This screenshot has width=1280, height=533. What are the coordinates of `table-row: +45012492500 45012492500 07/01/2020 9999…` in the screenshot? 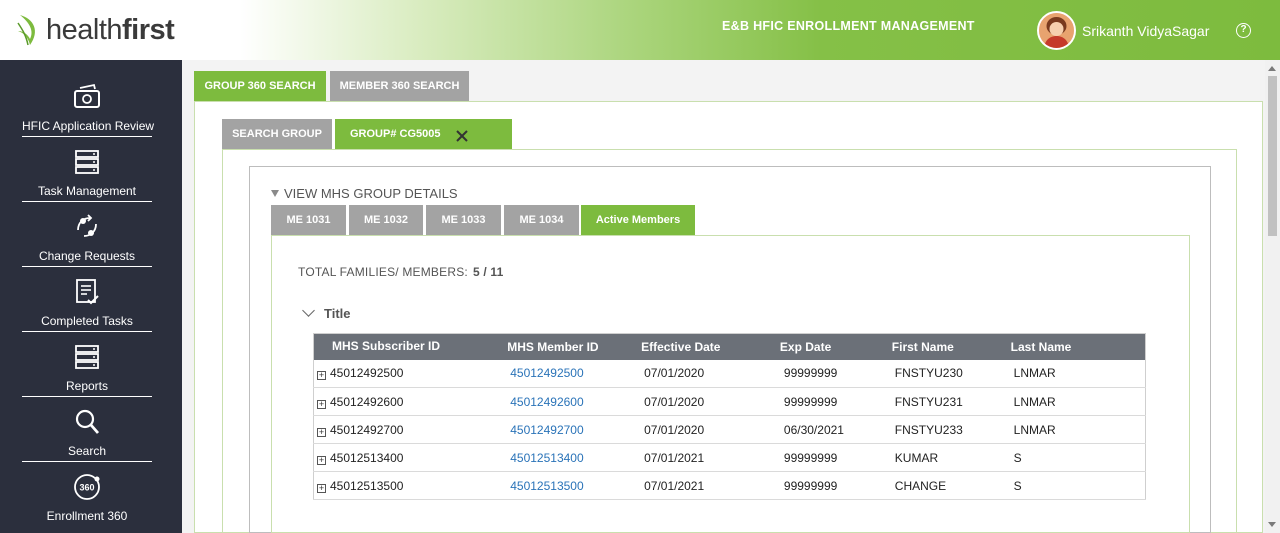 It's located at (729, 373).